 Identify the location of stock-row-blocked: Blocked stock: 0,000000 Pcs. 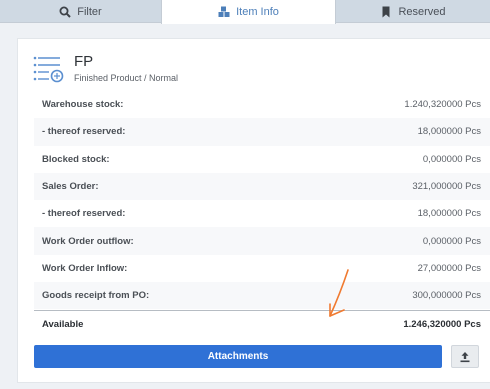
(262, 159).